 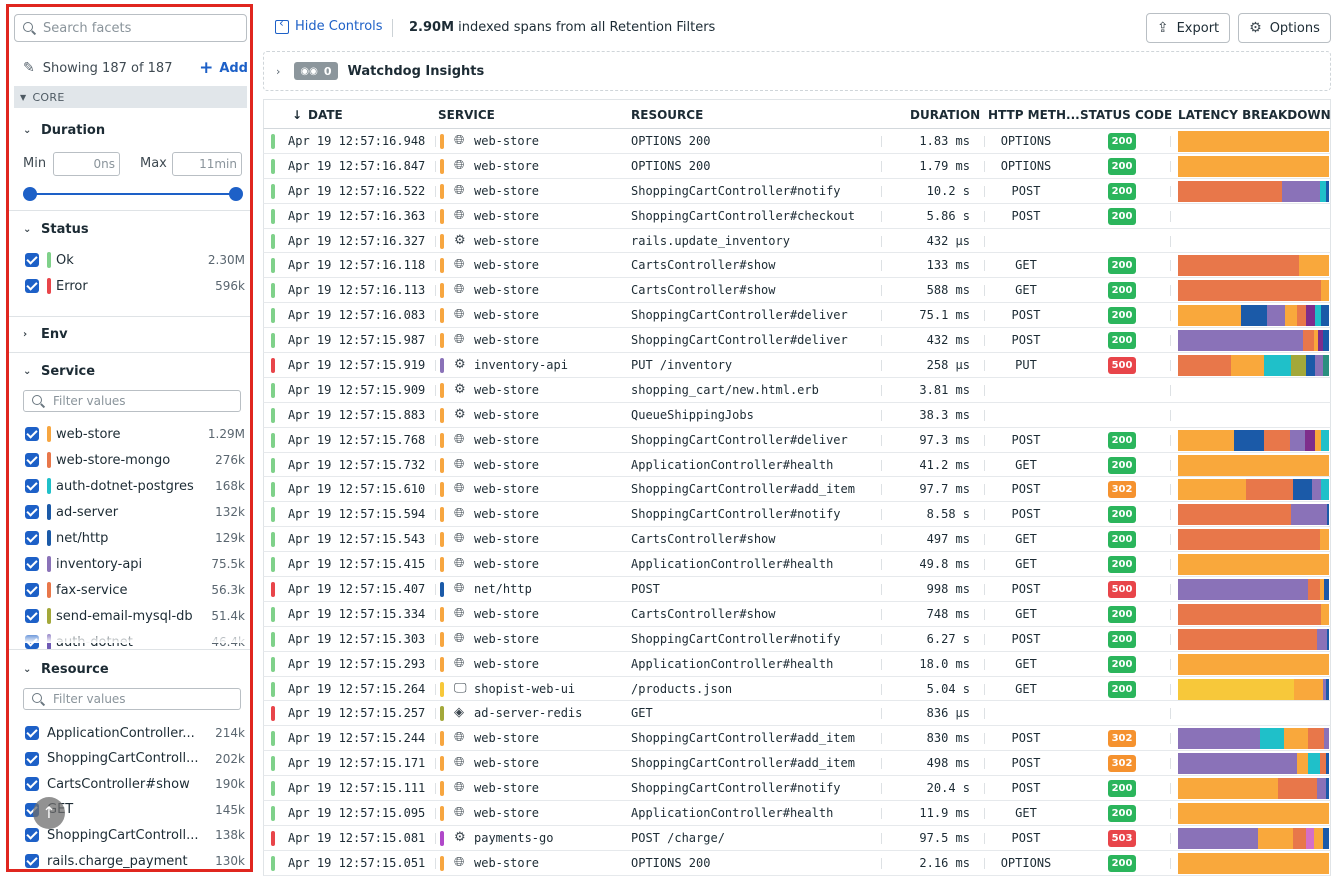 What do you see at coordinates (357, 788) in the screenshot?
I see `cell-date: Apr 19 12:57:15.111` at bounding box center [357, 788].